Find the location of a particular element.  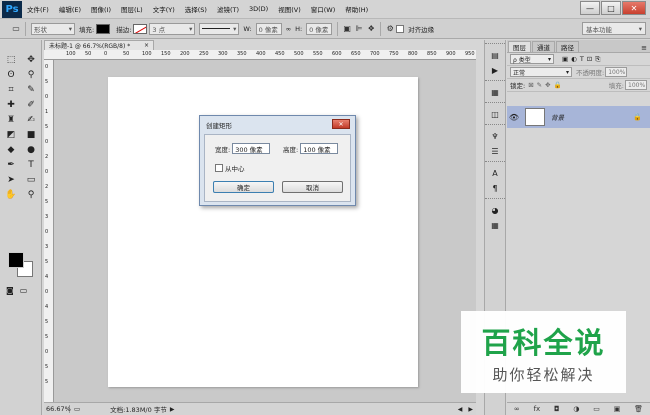

path-operations-icon: ▣ is located at coordinates (347, 29).